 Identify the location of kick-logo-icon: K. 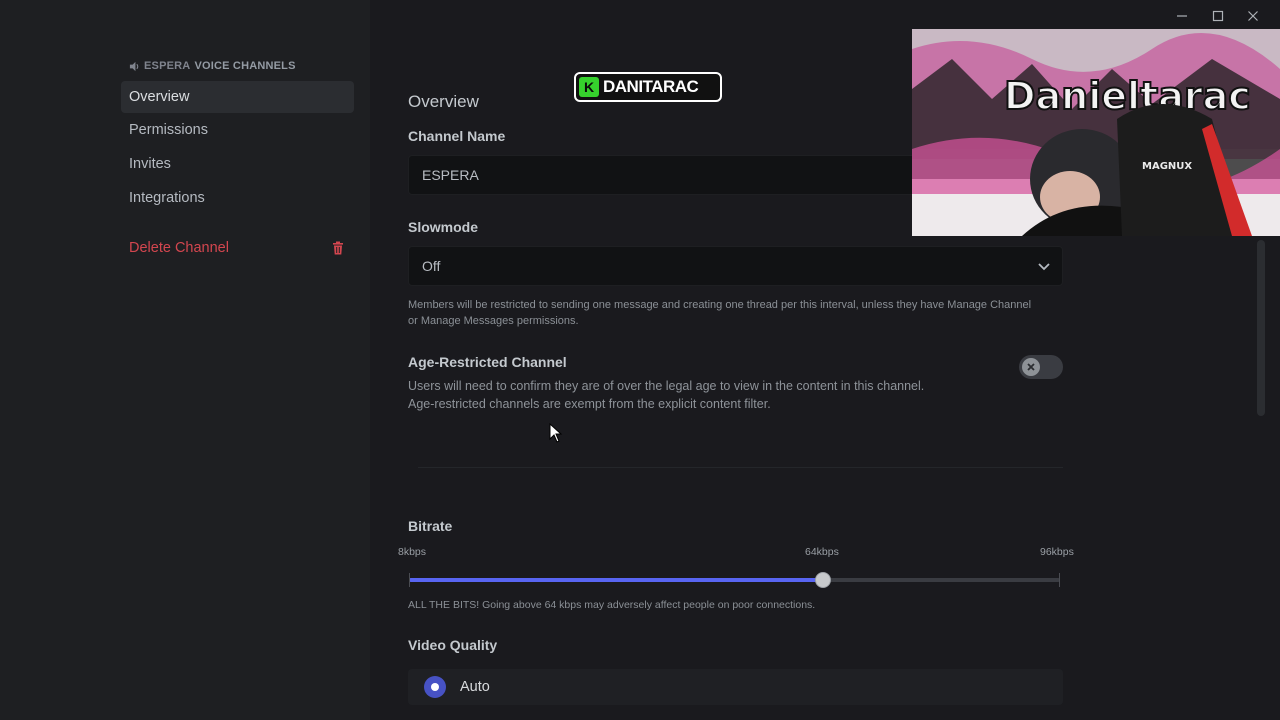
(589, 87).